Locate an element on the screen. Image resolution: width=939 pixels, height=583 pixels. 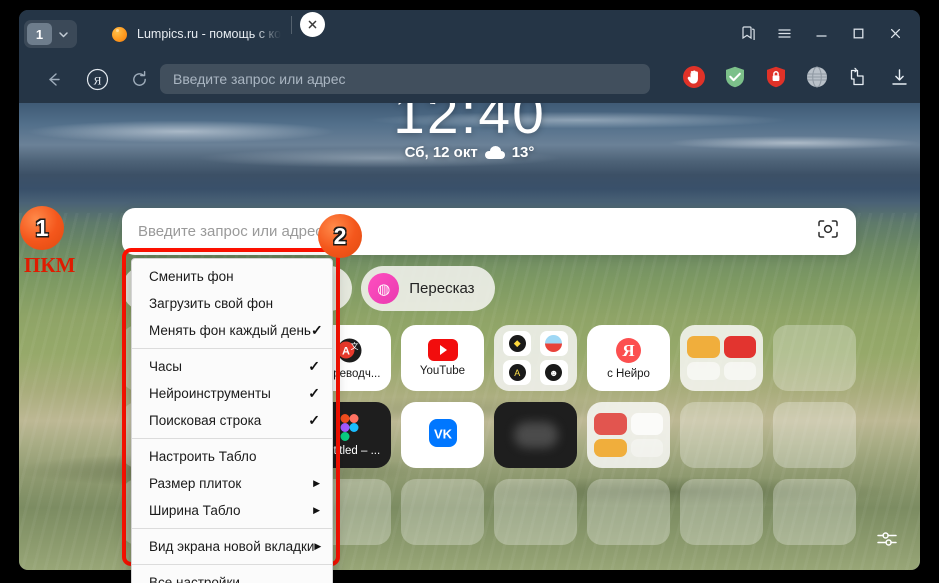
navigation-bar: Я Введите запрос или адрес is located at coordinates (469, 79).